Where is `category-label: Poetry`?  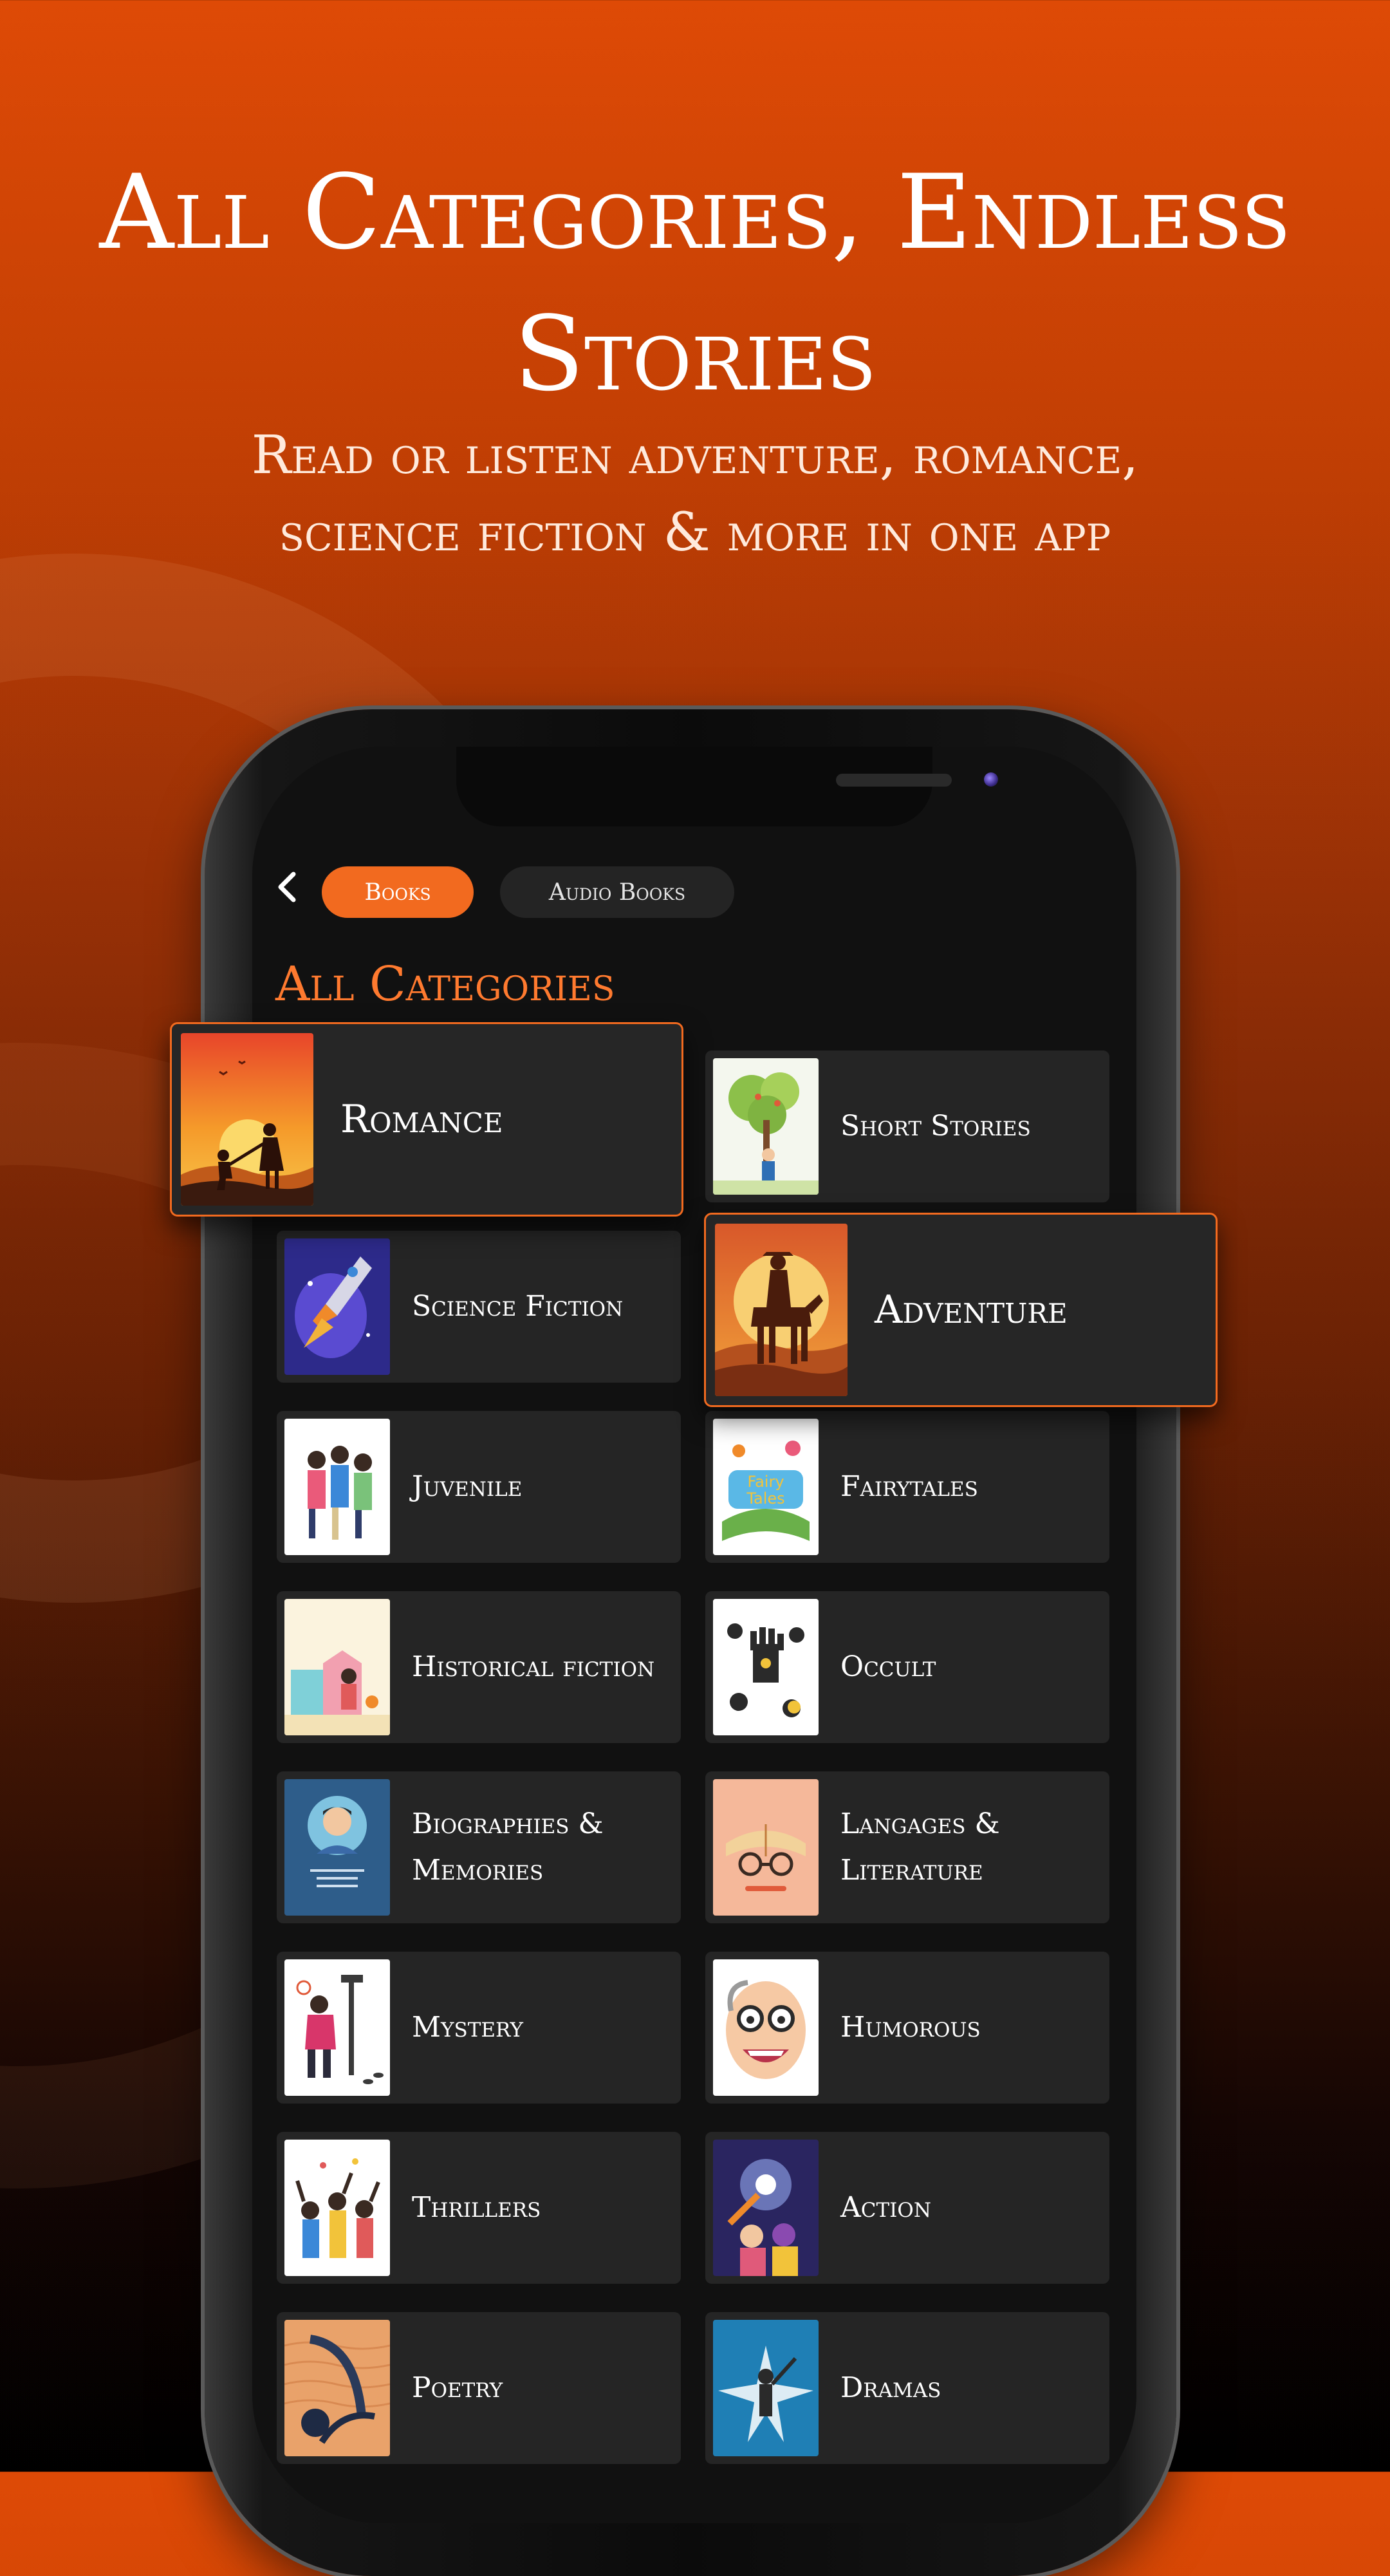
category-label: Poetry is located at coordinates (458, 2387).